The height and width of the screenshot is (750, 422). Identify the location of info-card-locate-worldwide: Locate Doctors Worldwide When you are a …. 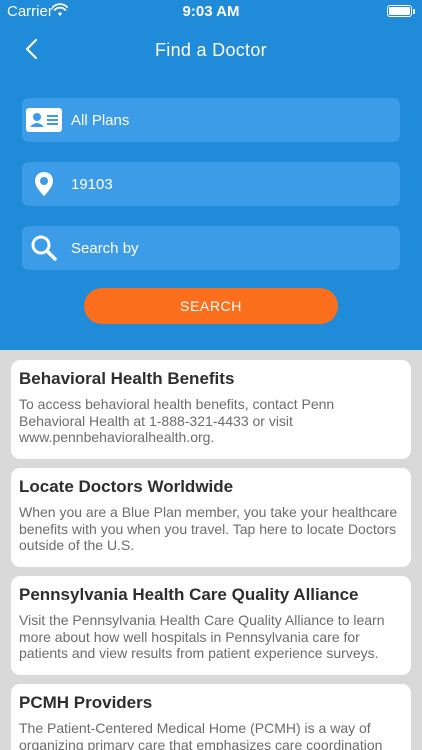
(211, 517).